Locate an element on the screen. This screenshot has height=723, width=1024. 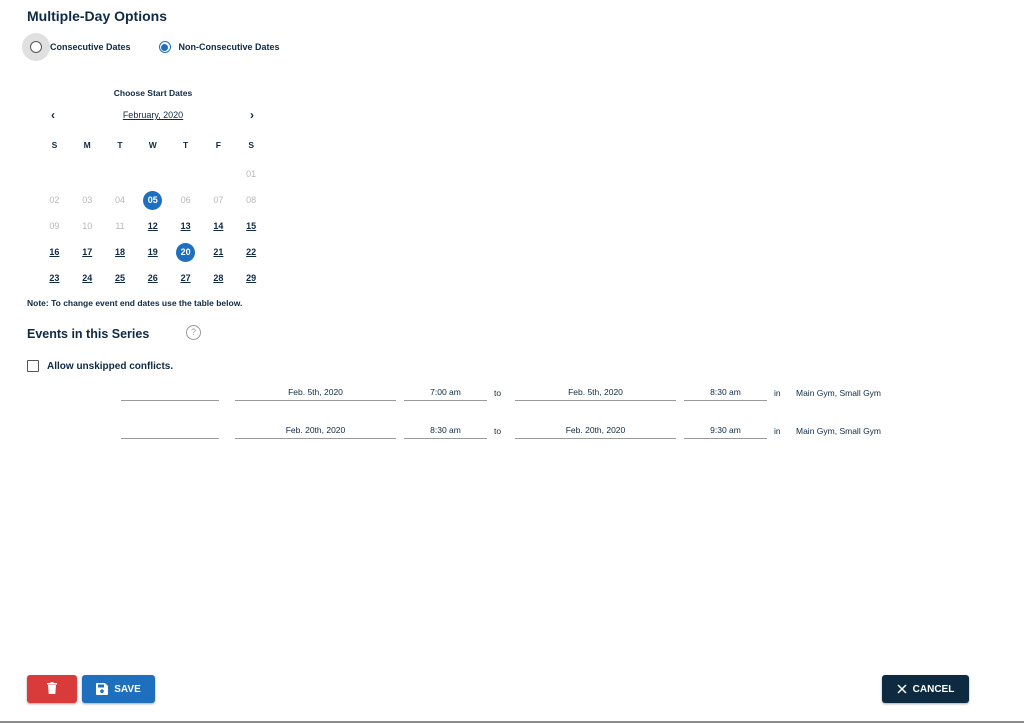
calendar-day-13: 13 is located at coordinates (185, 226).